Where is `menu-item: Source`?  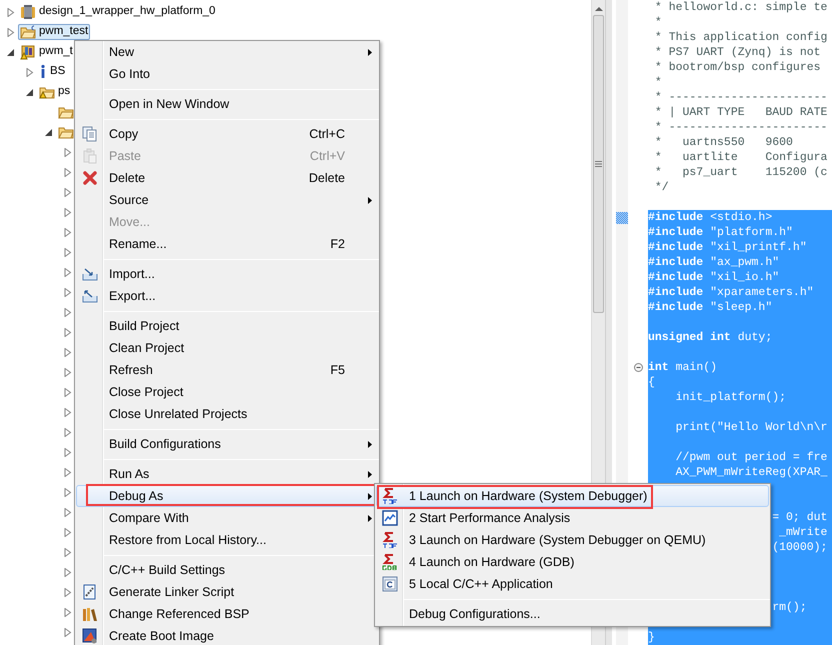 menu-item: Source is located at coordinates (227, 200).